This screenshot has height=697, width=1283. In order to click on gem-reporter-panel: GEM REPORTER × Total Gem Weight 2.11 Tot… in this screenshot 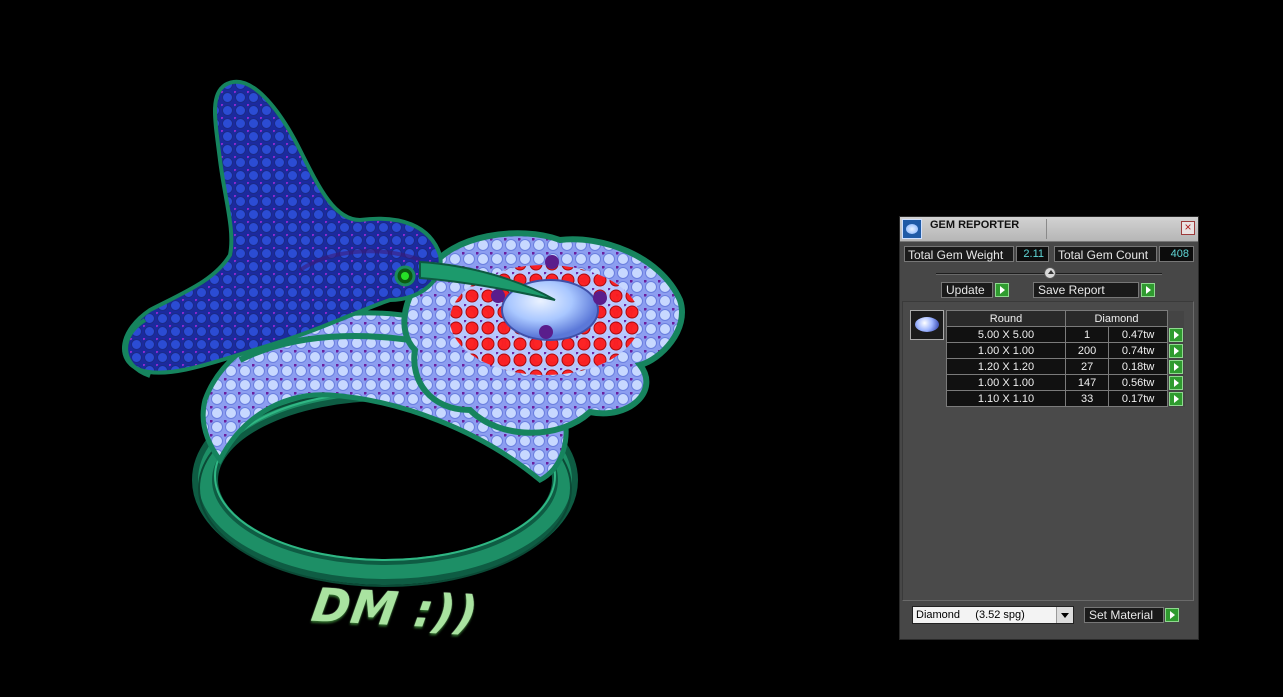, I will do `click(1049, 428)`.